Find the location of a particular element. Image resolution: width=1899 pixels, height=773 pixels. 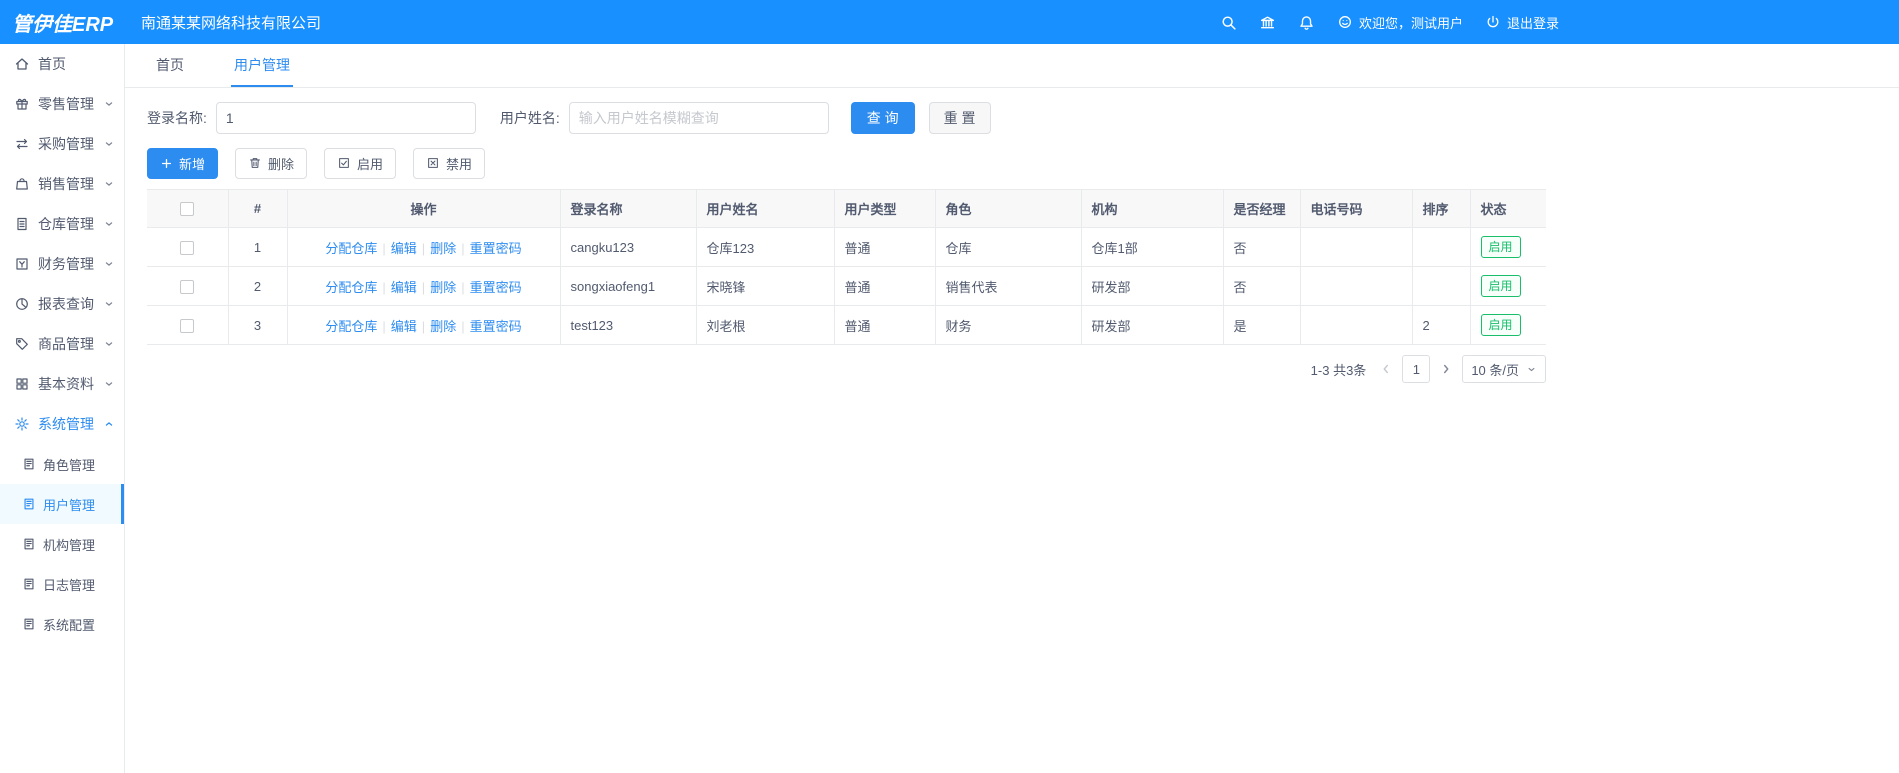

select-all-checkbox is located at coordinates (187, 209).